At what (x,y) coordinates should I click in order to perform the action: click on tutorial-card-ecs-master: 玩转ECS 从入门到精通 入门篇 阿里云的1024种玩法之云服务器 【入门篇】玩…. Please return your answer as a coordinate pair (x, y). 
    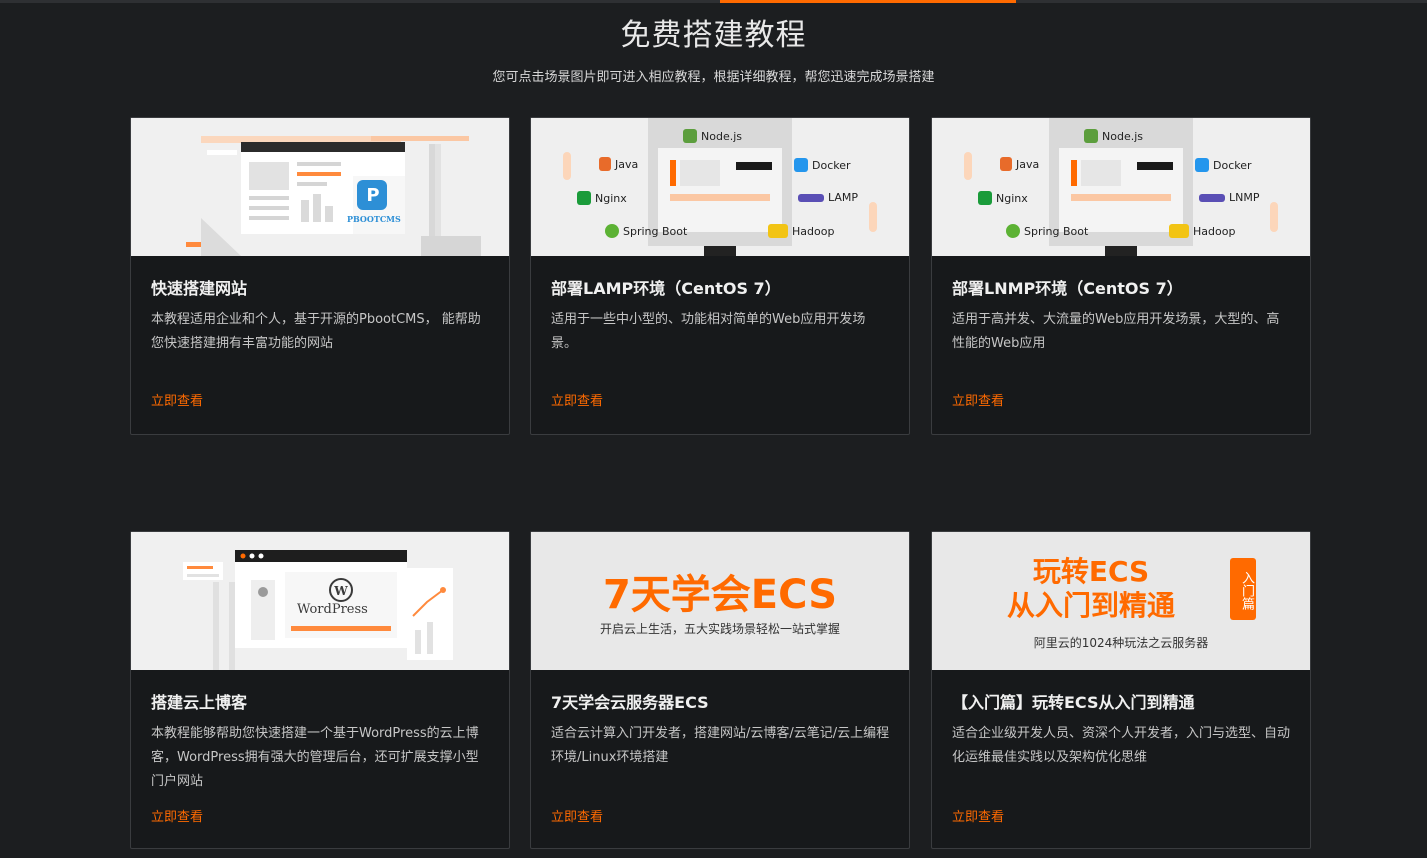
    Looking at the image, I should click on (1121, 690).